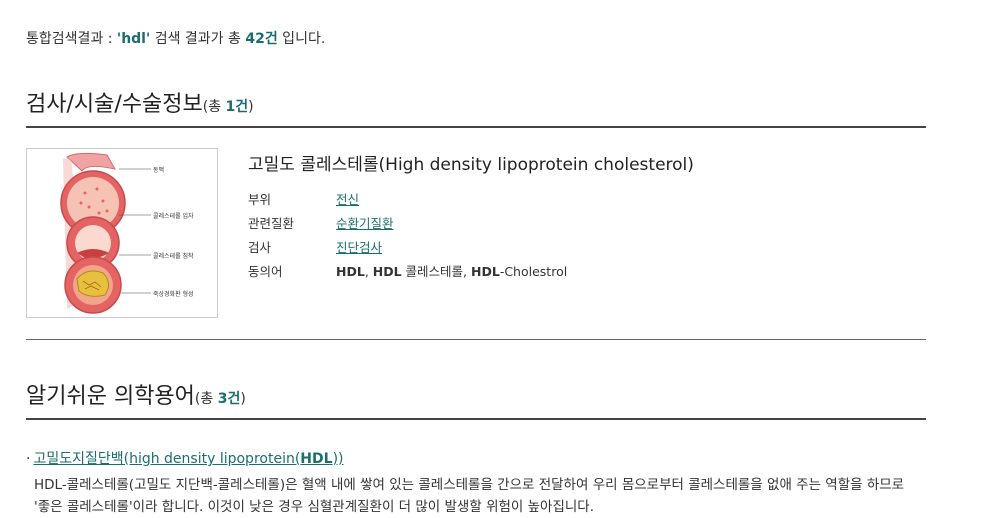 This screenshot has width=989, height=518. What do you see at coordinates (110, 396) in the screenshot?
I see `section-title-text: 알기쉬운 의학용어` at bounding box center [110, 396].